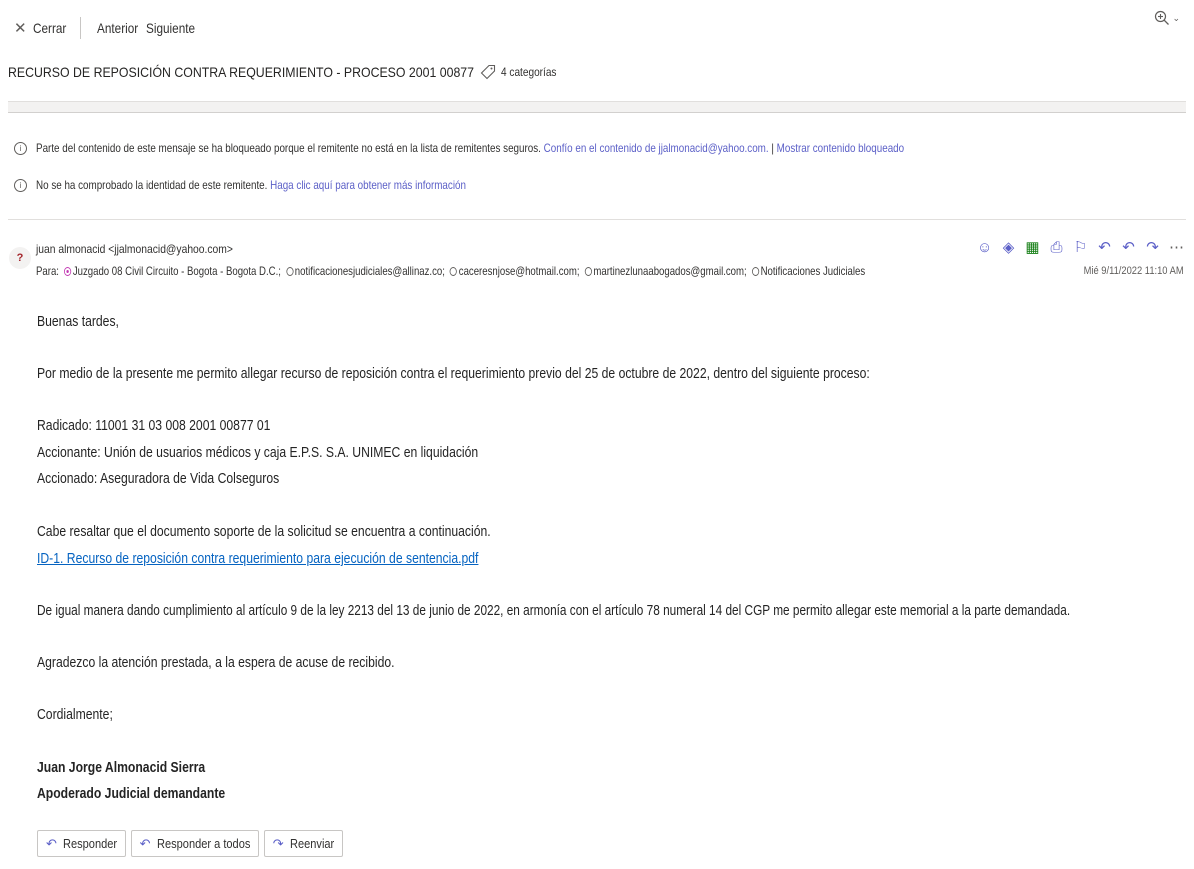 This screenshot has width=1194, height=869. I want to click on next-button: Siguiente, so click(170, 28).